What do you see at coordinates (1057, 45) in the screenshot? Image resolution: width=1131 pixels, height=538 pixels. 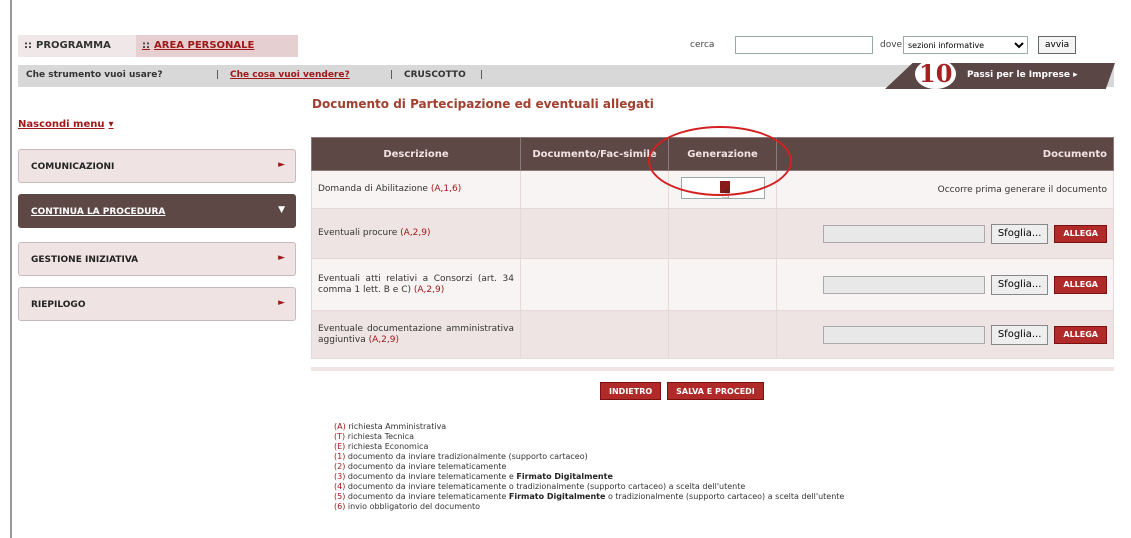 I see `search-button: avvia` at bounding box center [1057, 45].